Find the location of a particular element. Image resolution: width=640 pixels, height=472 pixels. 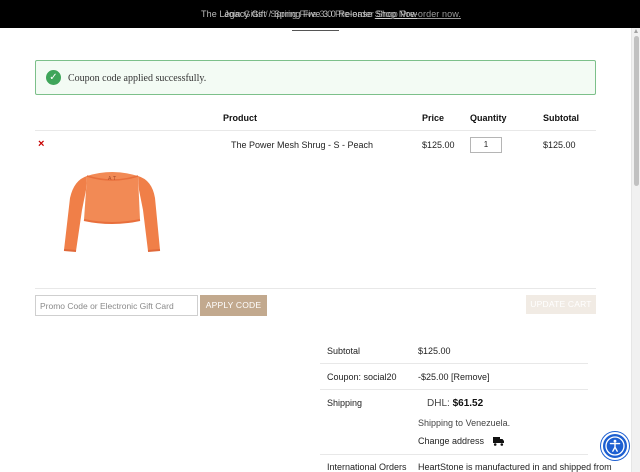

promo-code-input: Promo Code or Electronic Gift Card is located at coordinates (116, 305).